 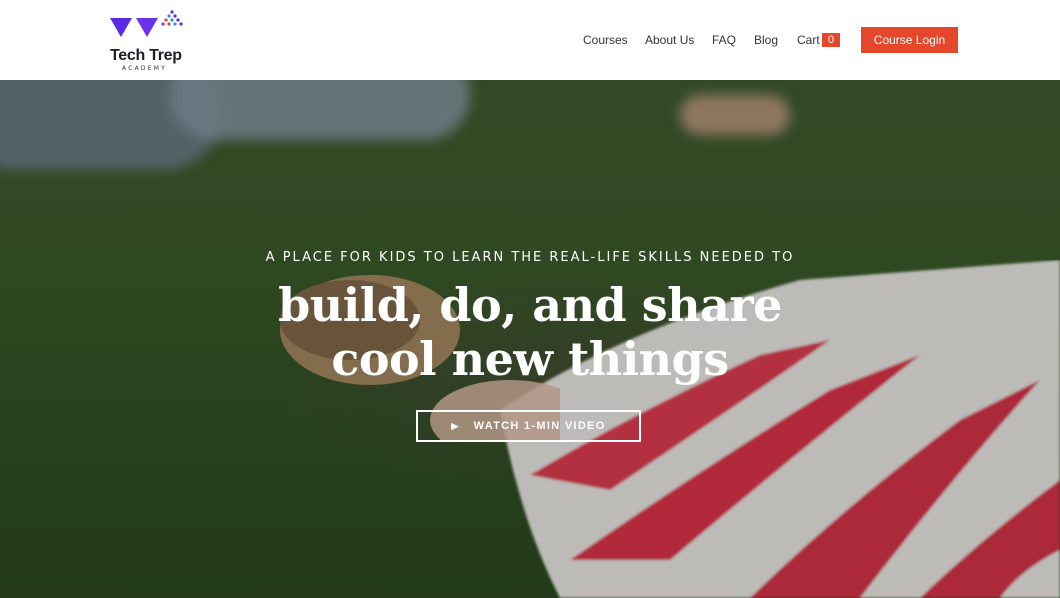 I want to click on watch-video-button: ▶ WATCH 1-MIN VIDEO, so click(x=528, y=426).